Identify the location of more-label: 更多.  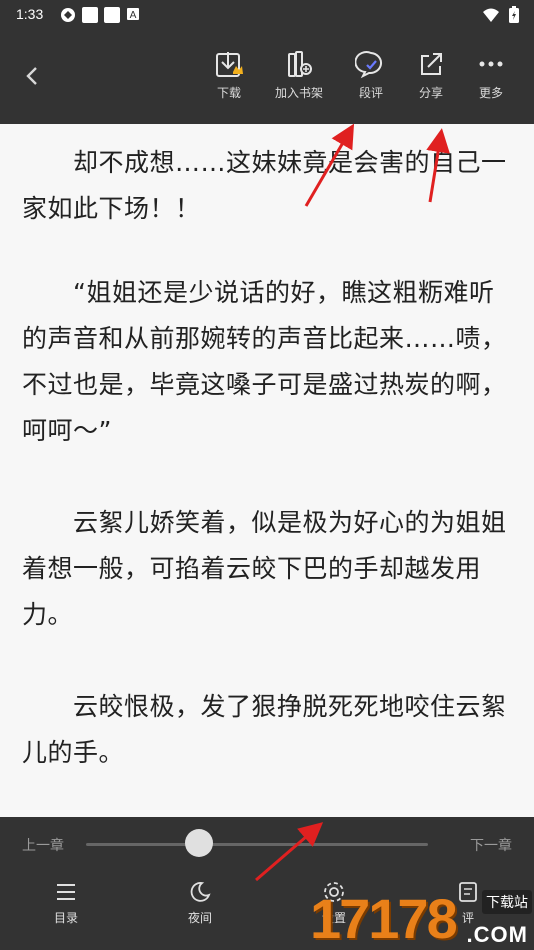
(490, 93).